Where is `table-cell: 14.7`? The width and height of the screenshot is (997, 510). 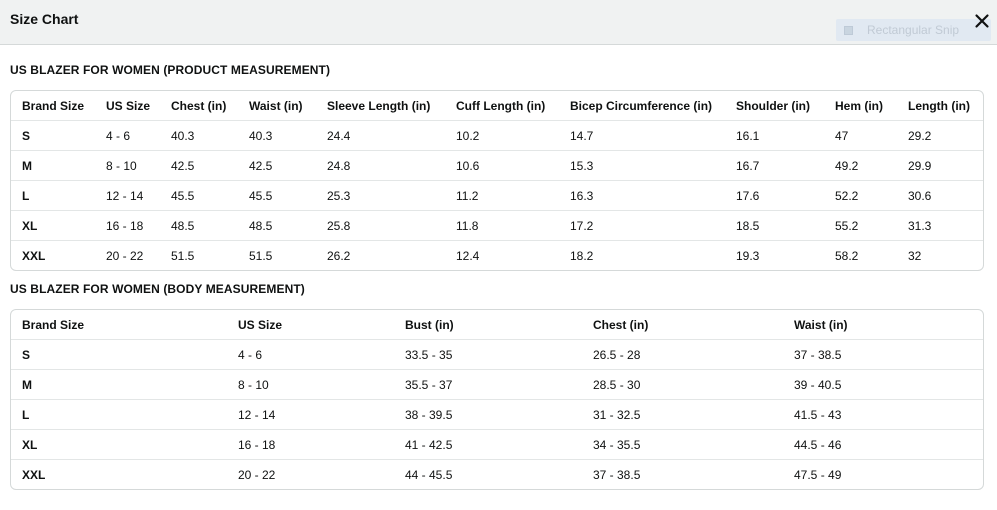
table-cell: 14.7 is located at coordinates (642, 135).